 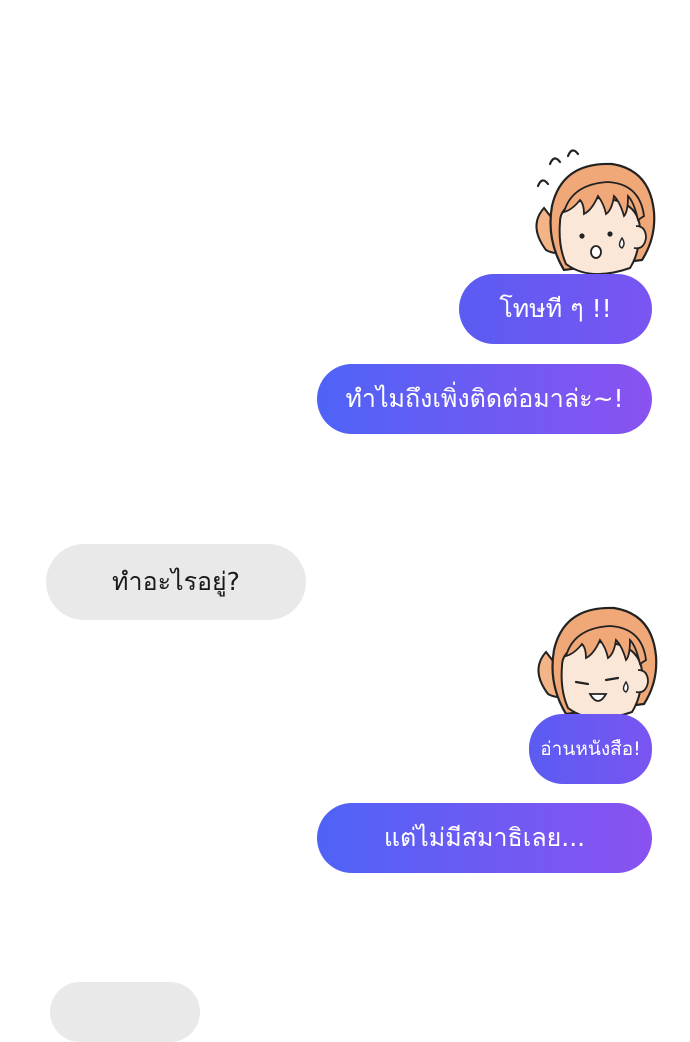 What do you see at coordinates (125, 1012) in the screenshot?
I see `message-bubble-incoming-partial` at bounding box center [125, 1012].